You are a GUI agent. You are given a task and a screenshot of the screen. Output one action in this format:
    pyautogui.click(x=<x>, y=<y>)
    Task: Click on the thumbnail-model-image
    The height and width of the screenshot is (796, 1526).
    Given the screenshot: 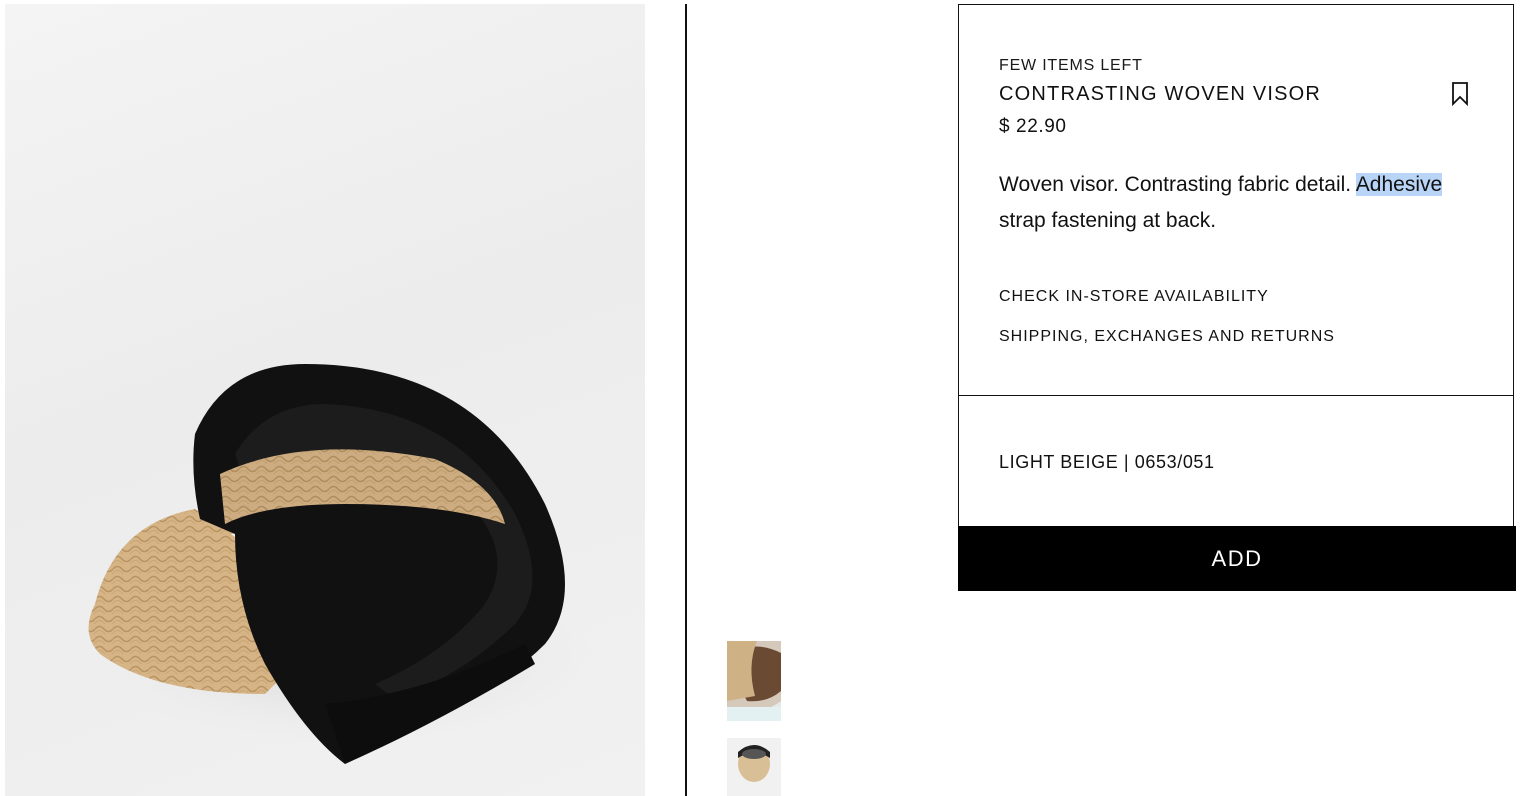 What is the action you would take?
    pyautogui.click(x=754, y=681)
    